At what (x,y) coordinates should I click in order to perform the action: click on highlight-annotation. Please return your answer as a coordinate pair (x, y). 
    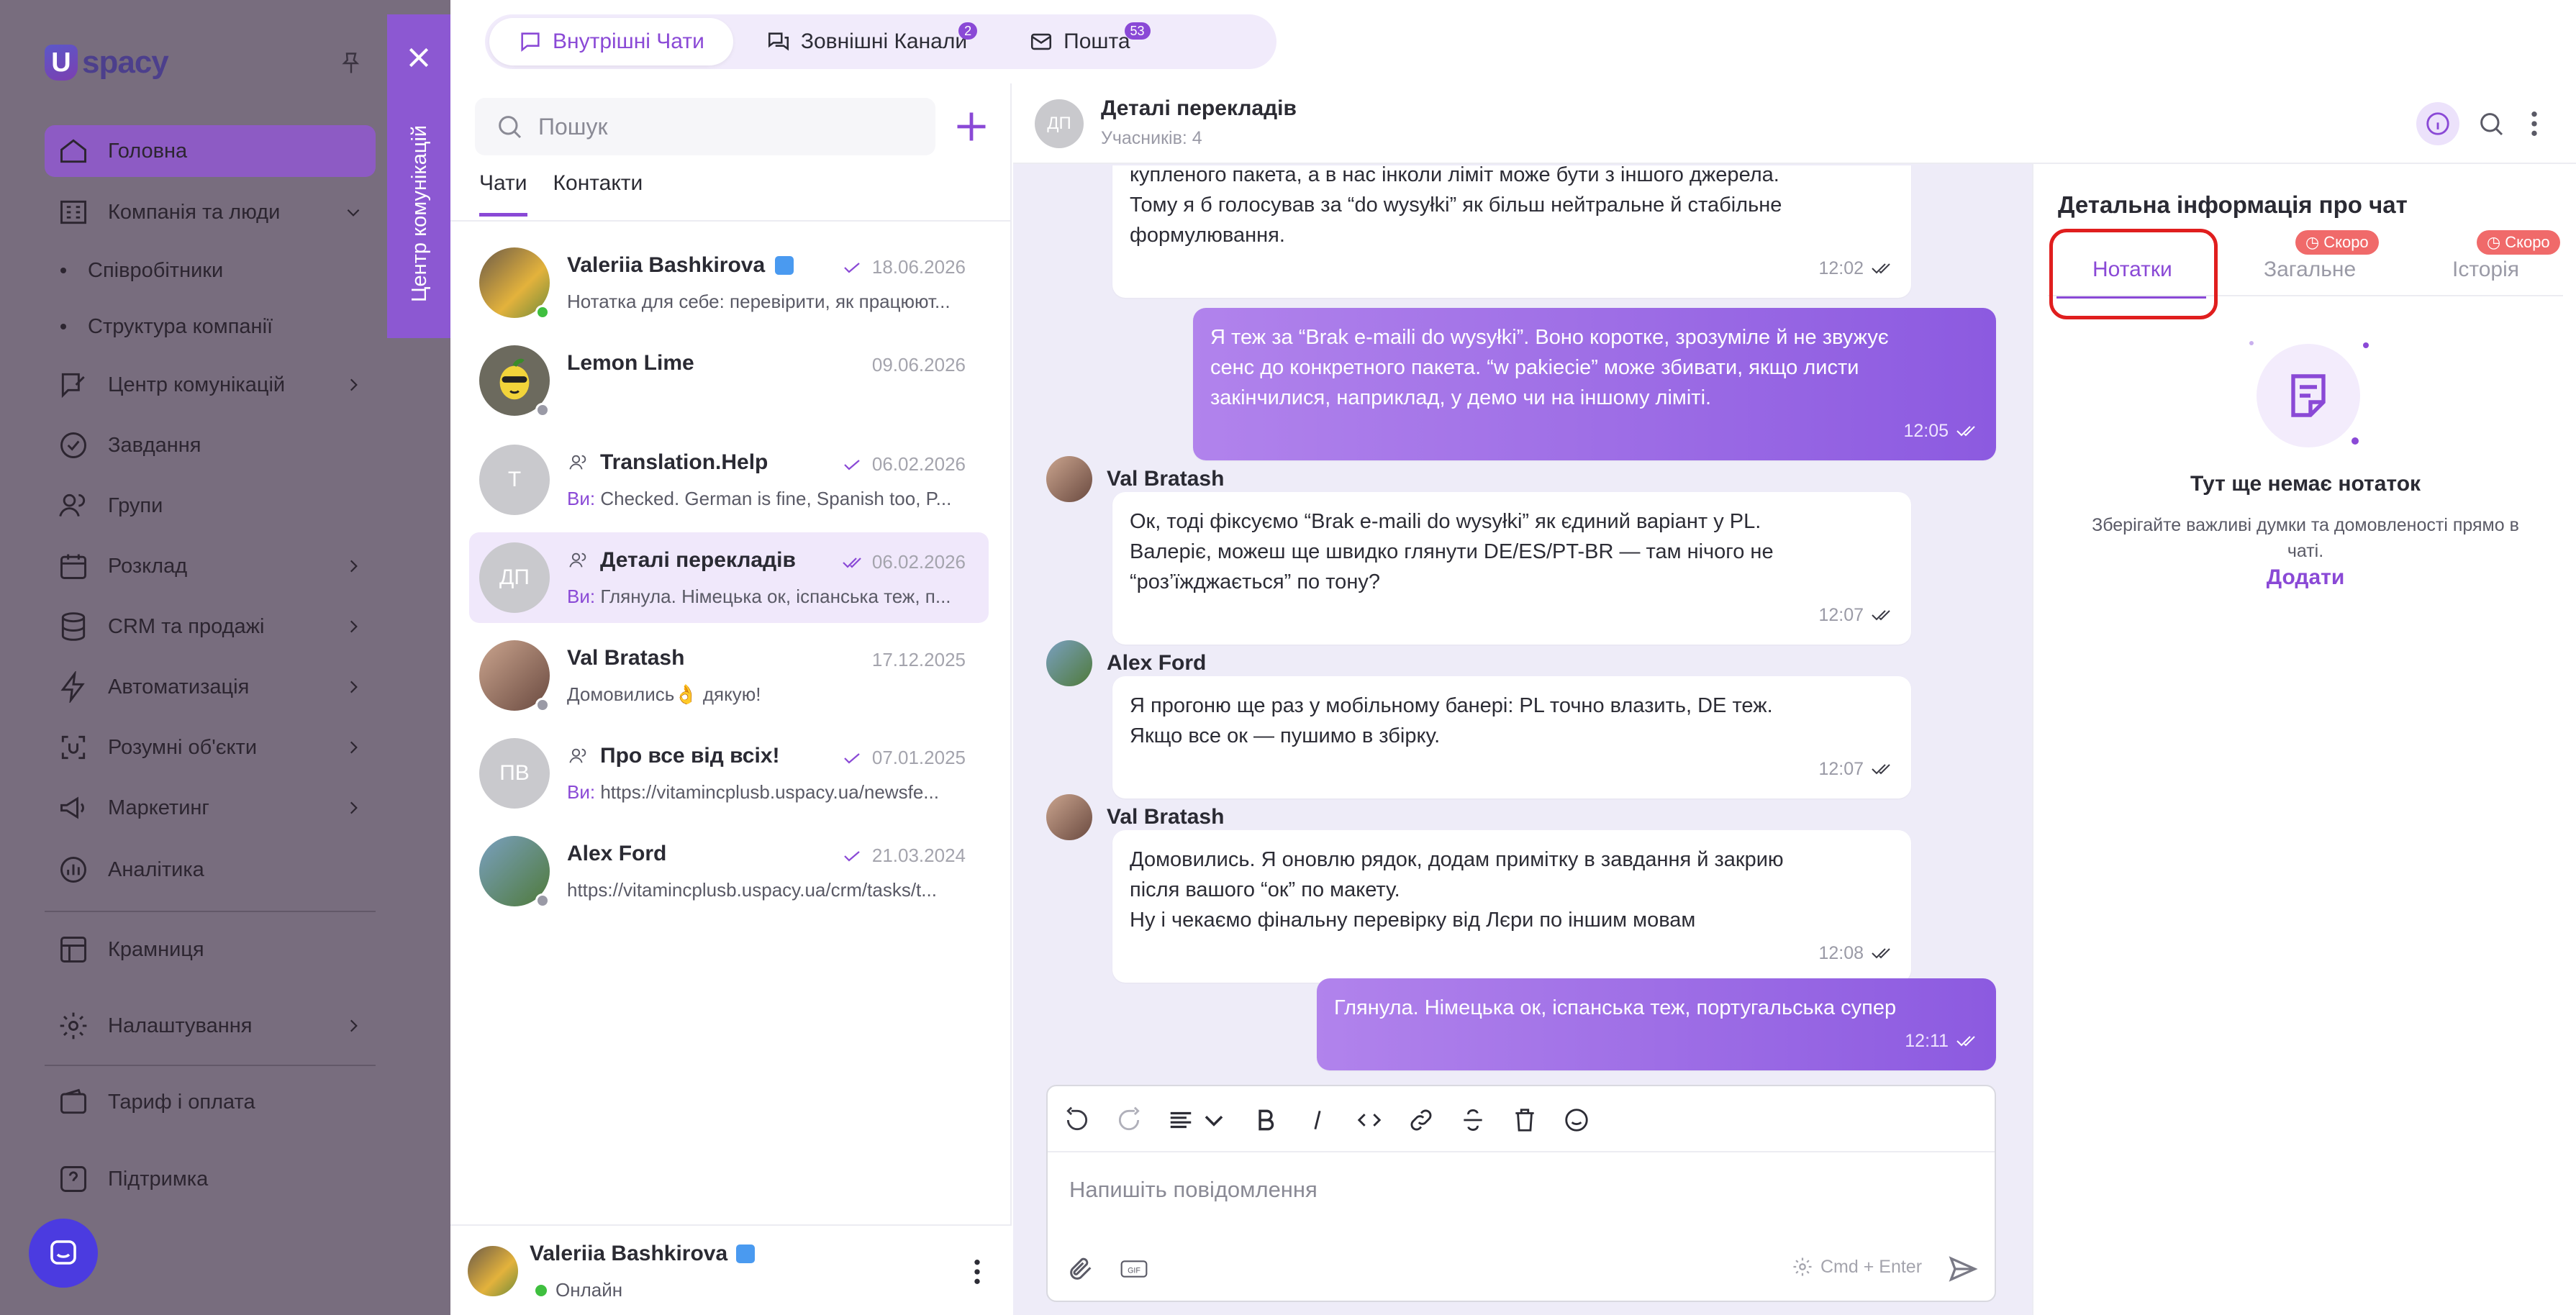
    Looking at the image, I should click on (2133, 274).